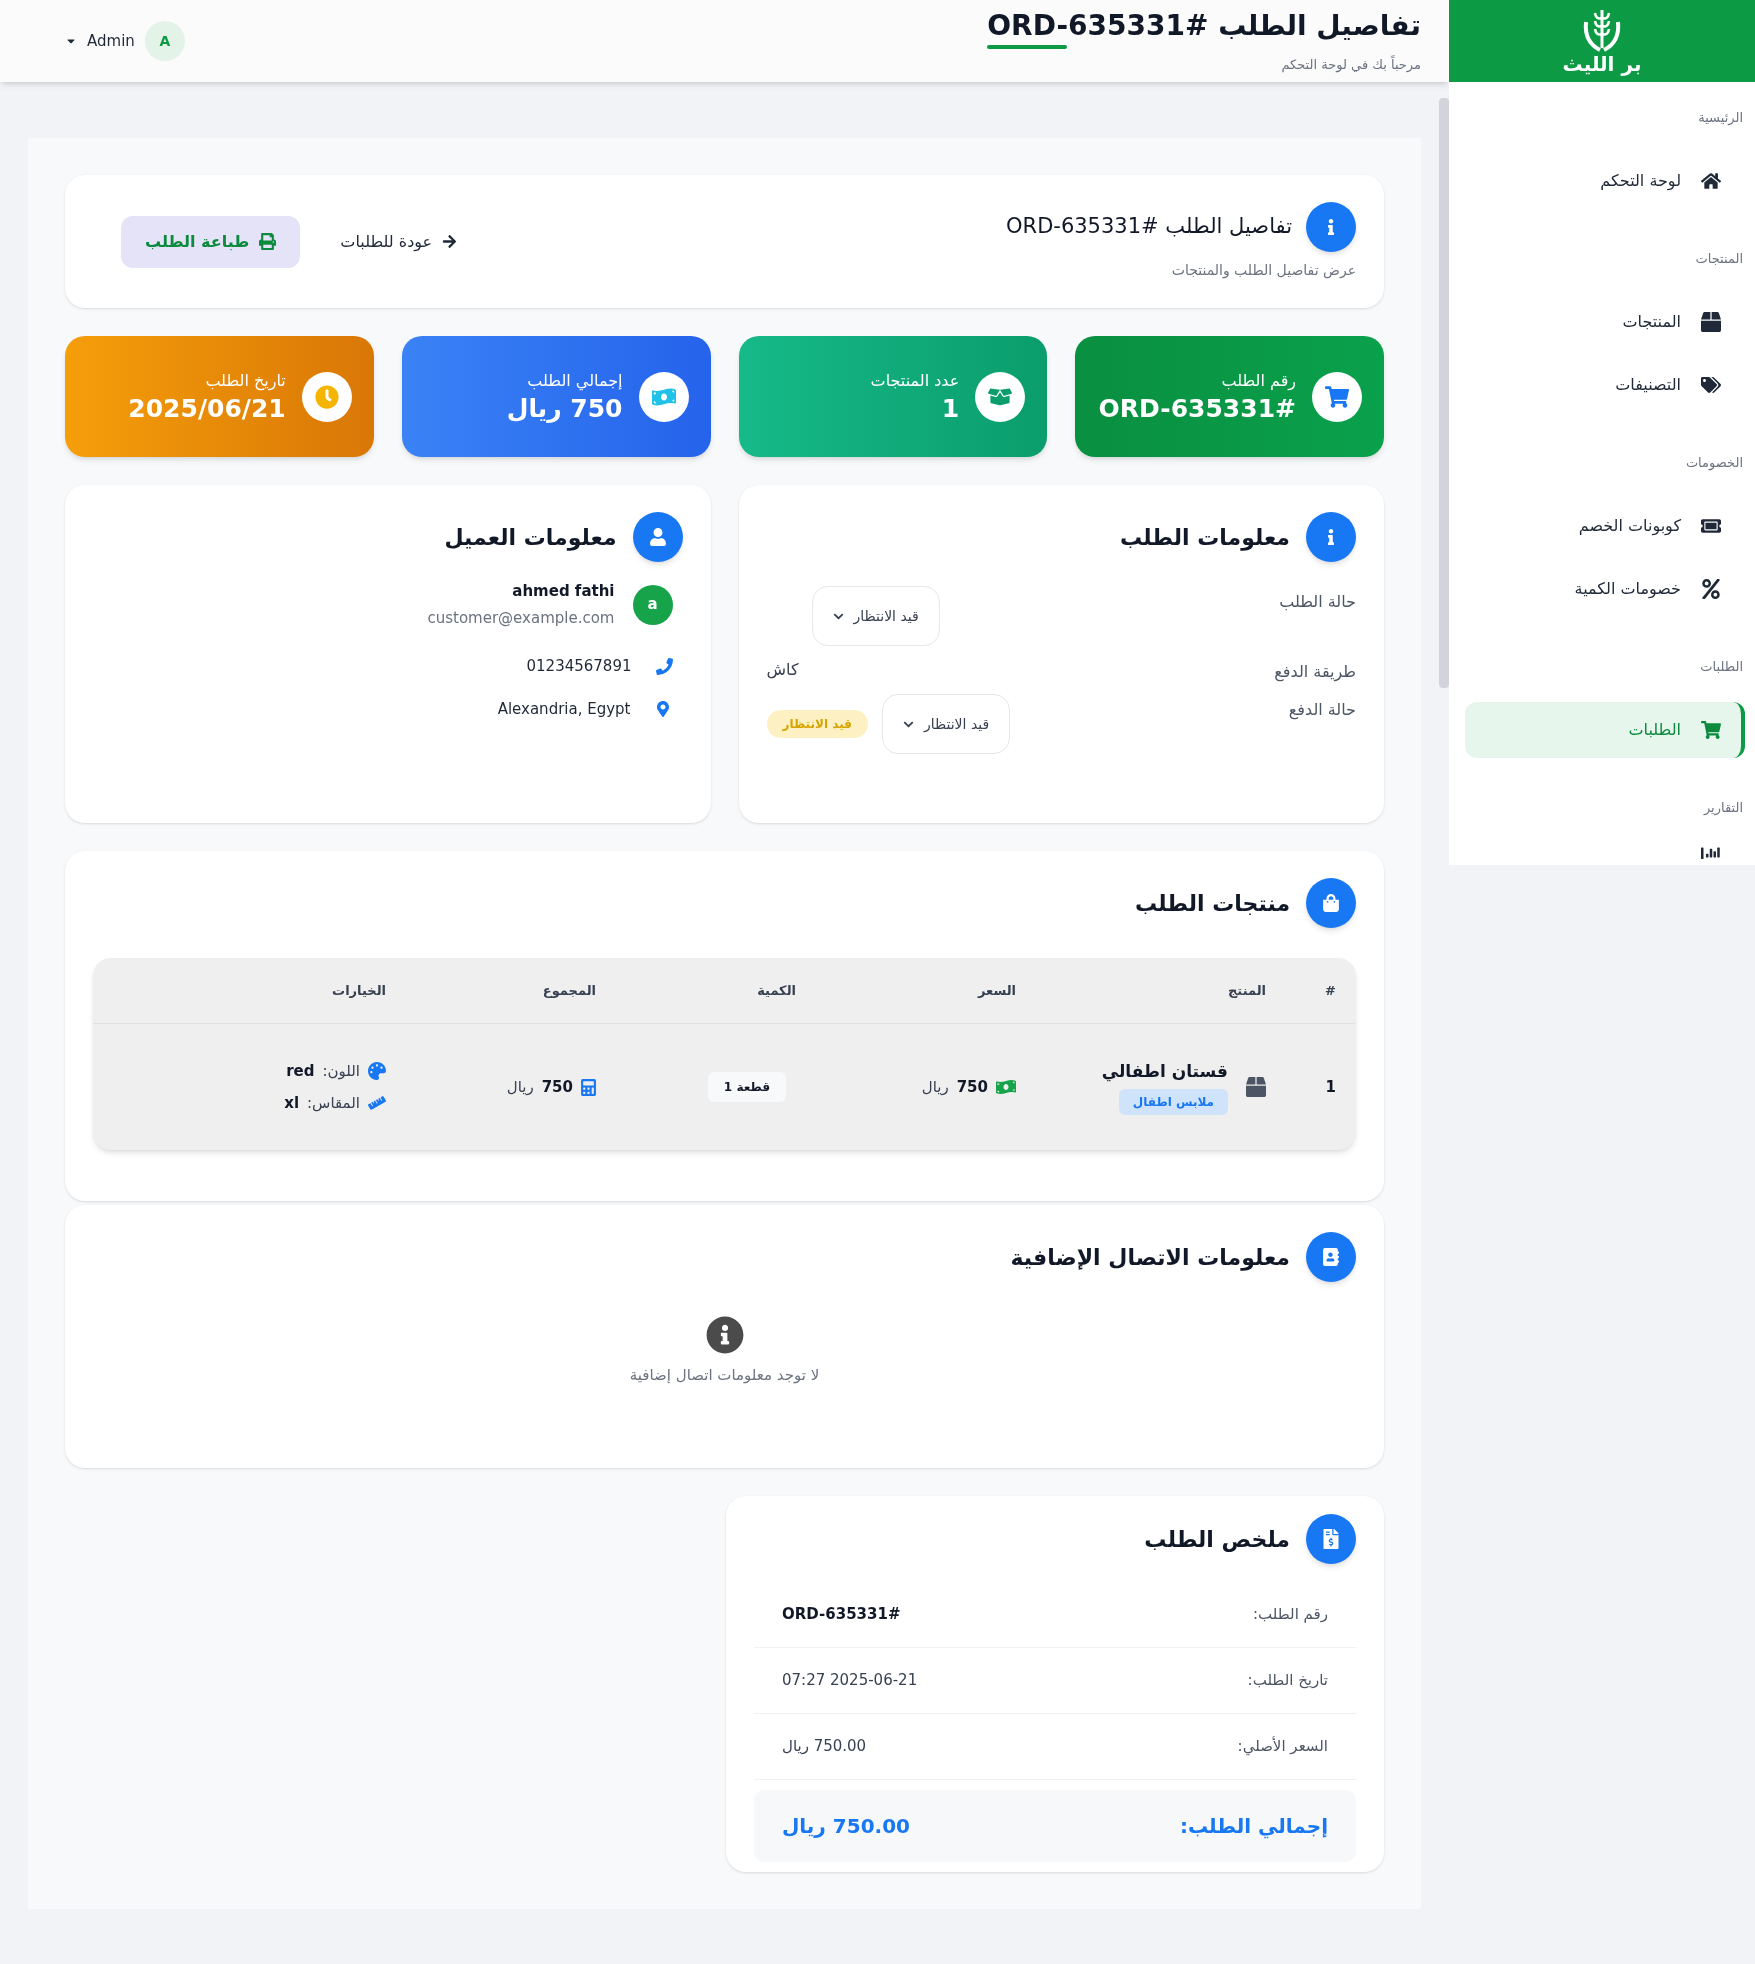 The width and height of the screenshot is (1755, 1964). Describe the element at coordinates (1246, 990) in the screenshot. I see `column-header: المنتج` at that location.